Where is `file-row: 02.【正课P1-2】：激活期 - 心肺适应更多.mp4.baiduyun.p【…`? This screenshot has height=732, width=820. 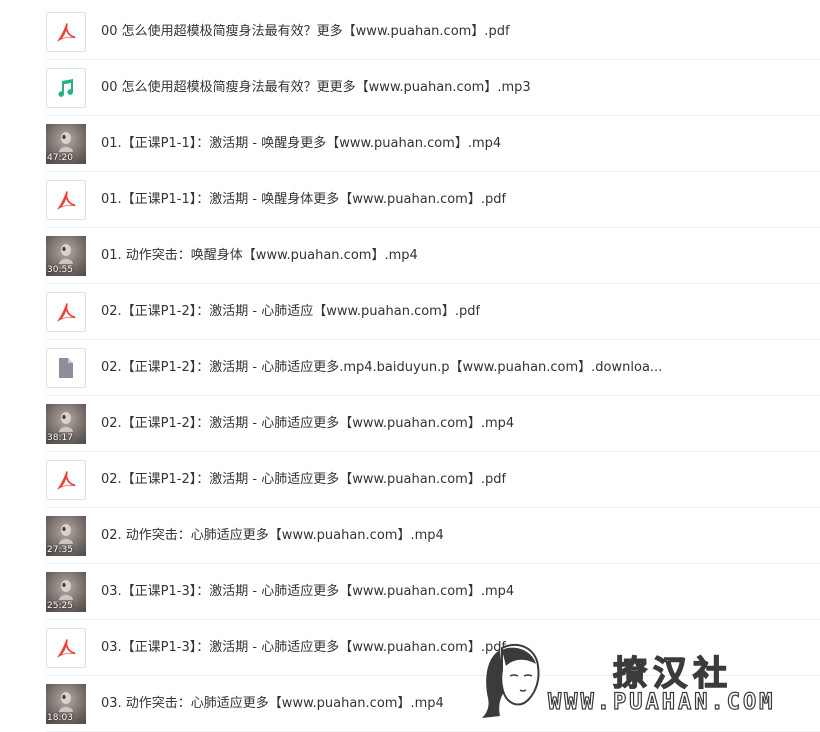
file-row: 02.【正课P1-2】：激活期 - 心肺适应更多.mp4.baiduyun.p【… is located at coordinates (433, 368).